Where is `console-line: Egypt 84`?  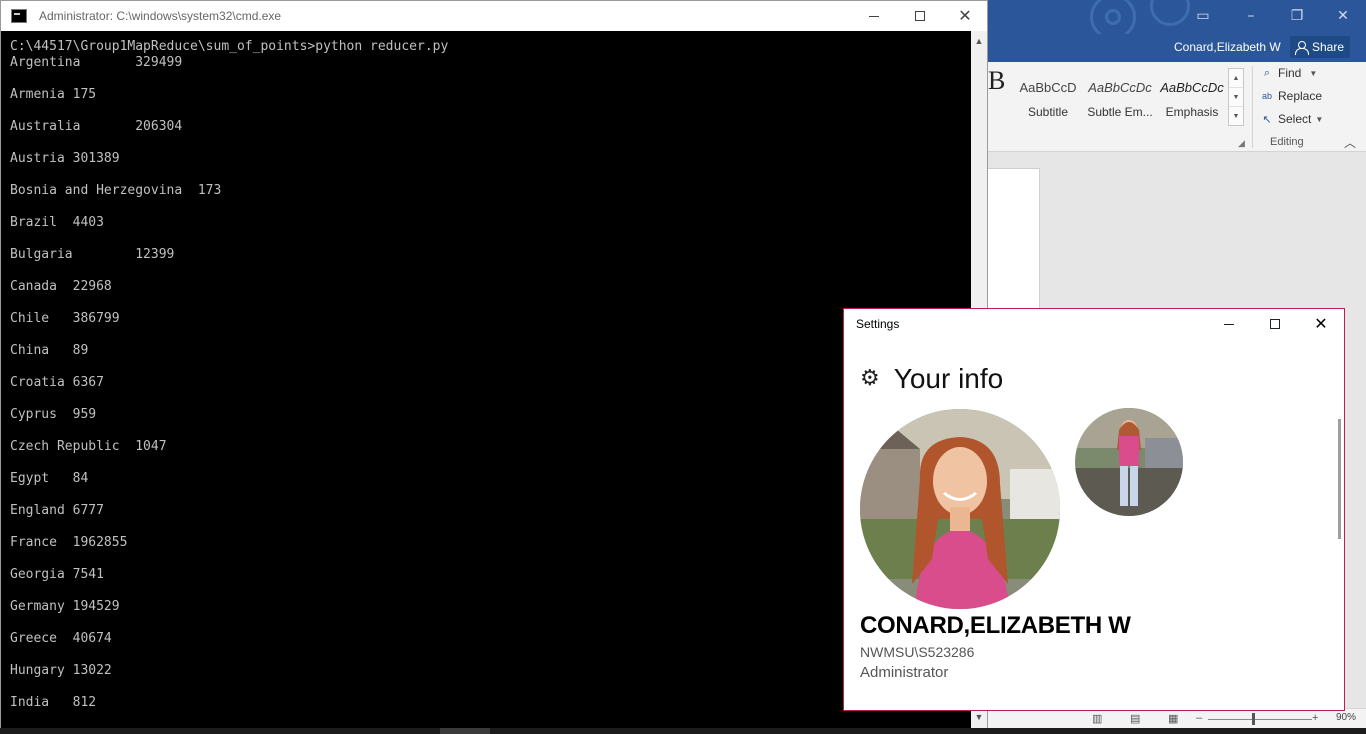 console-line: Egypt 84 is located at coordinates (49, 478).